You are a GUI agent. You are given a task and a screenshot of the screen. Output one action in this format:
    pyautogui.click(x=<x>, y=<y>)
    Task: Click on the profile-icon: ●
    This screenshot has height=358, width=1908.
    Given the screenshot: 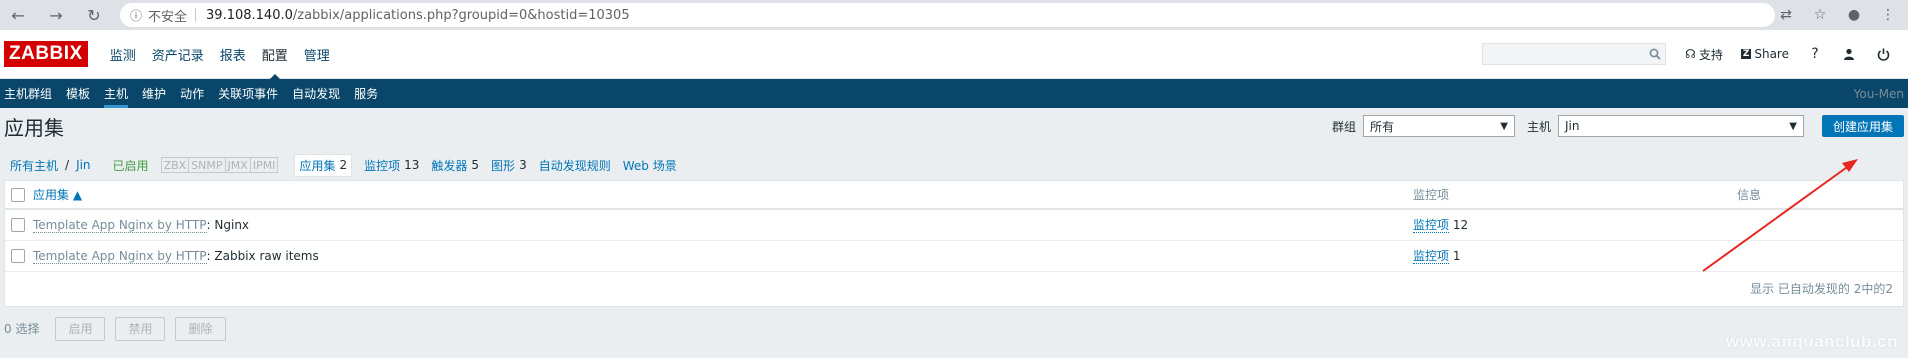 What is the action you would take?
    pyautogui.click(x=1854, y=15)
    